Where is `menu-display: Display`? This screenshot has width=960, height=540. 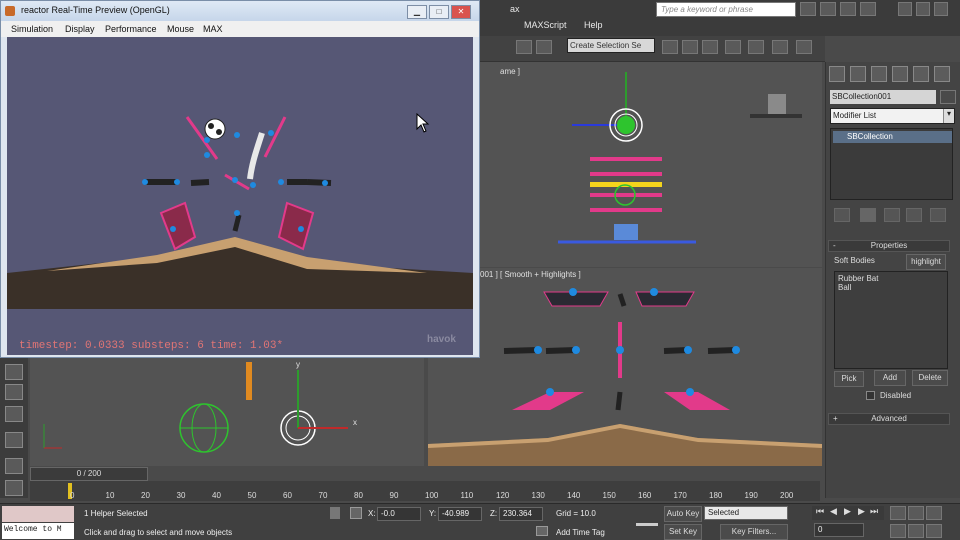 menu-display: Display is located at coordinates (80, 29).